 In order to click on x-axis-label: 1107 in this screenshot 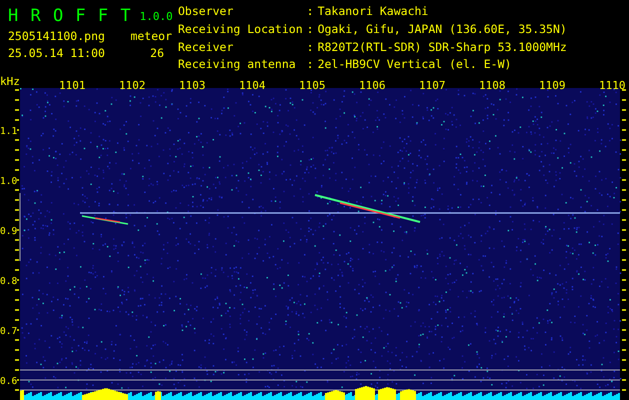, I will do `click(432, 85)`.